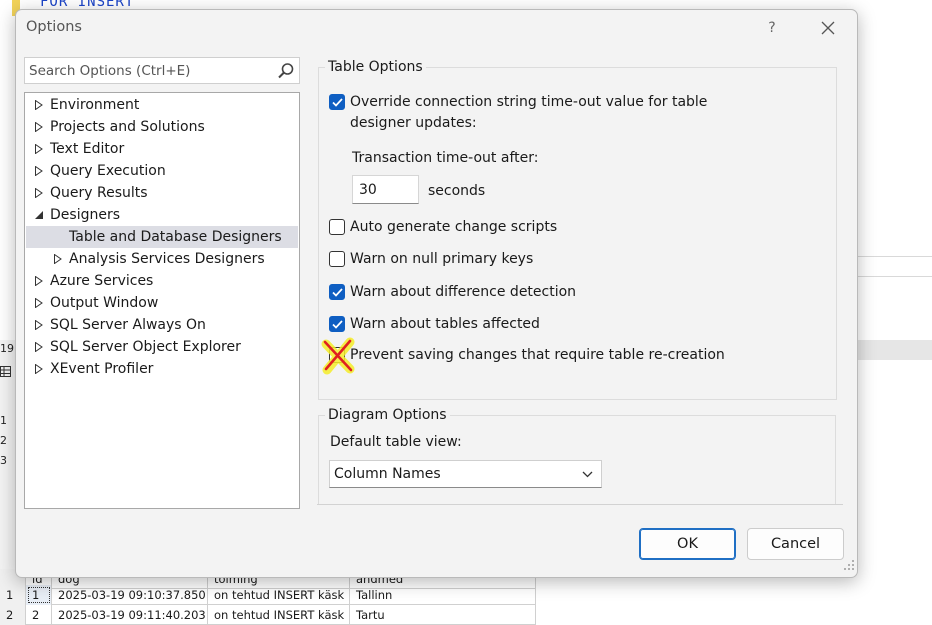 The height and width of the screenshot is (625, 932). Describe the element at coordinates (162, 325) in the screenshot. I see `tree-item-sql-server-always-on: SQL Server Always On` at that location.